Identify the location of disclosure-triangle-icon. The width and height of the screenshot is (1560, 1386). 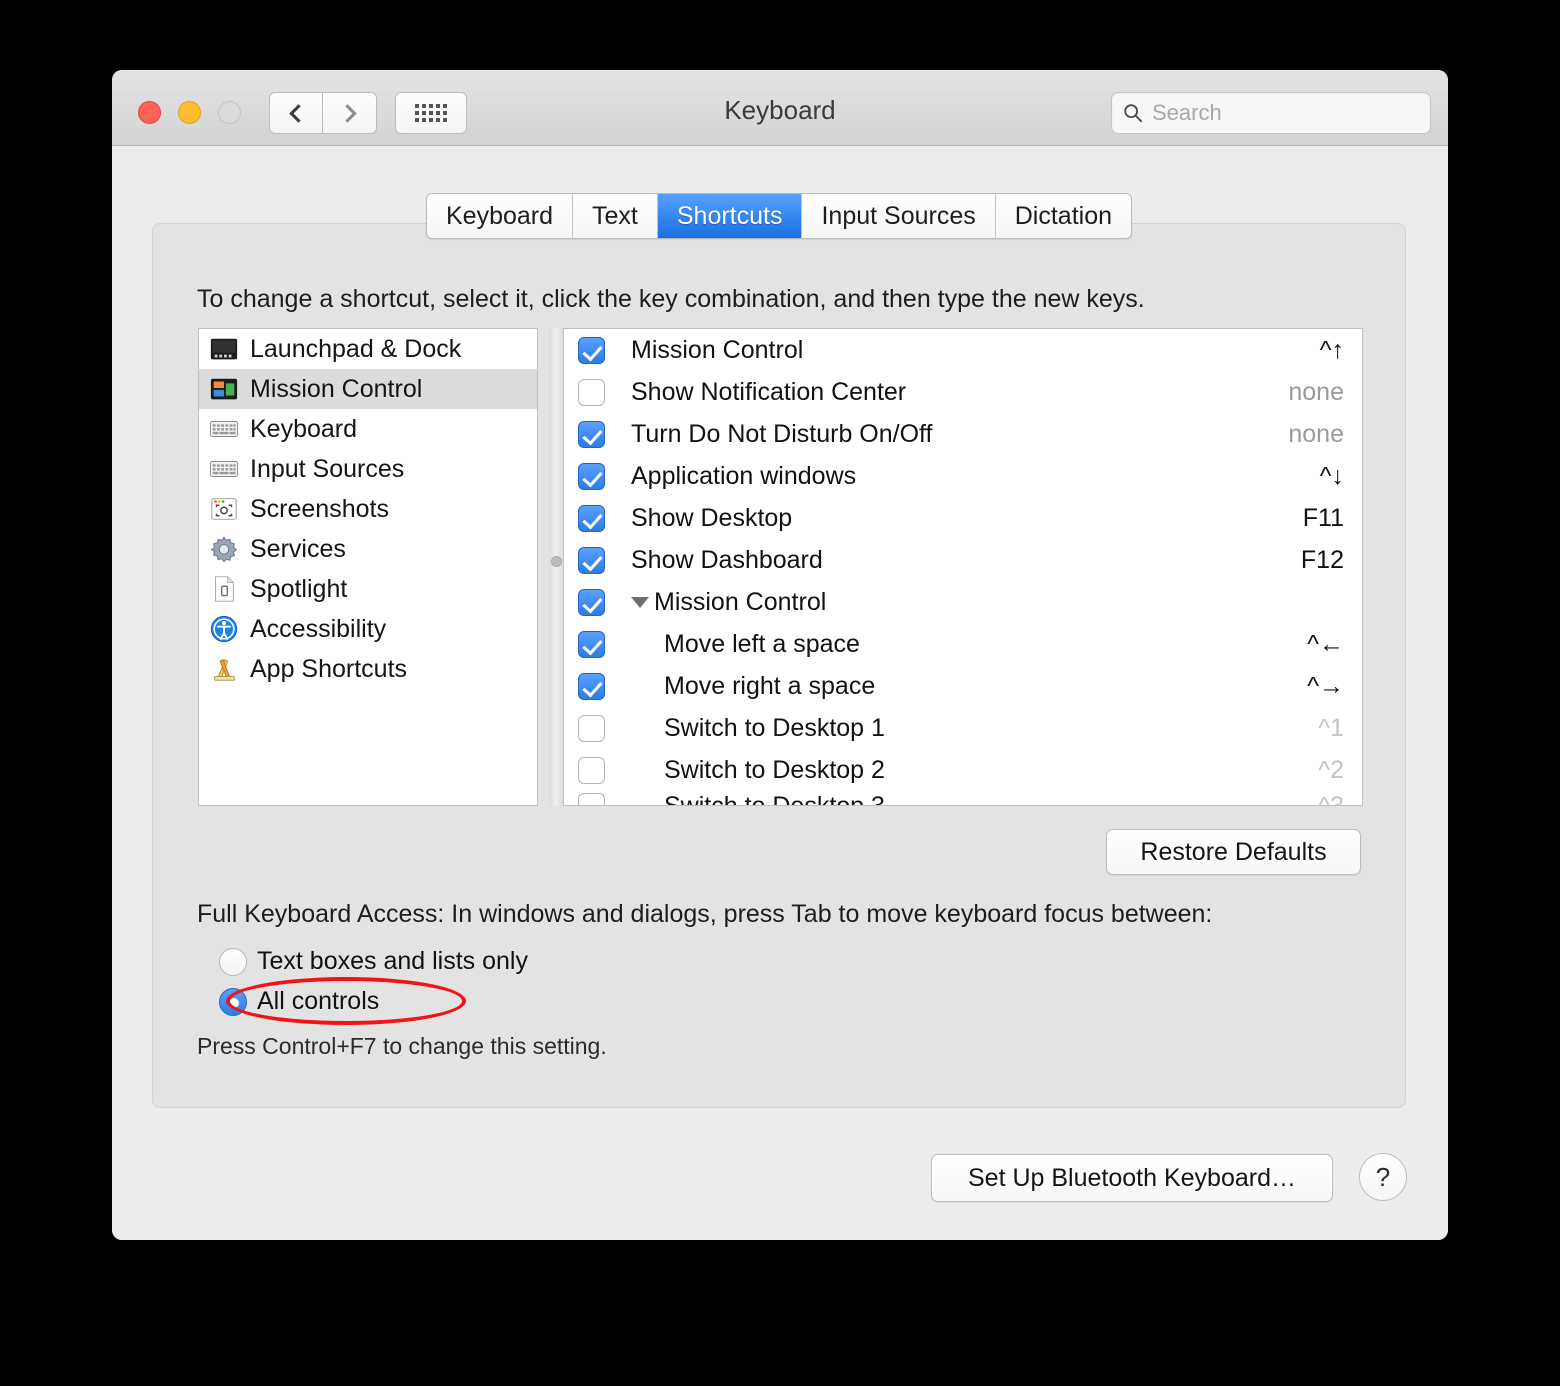
(640, 602).